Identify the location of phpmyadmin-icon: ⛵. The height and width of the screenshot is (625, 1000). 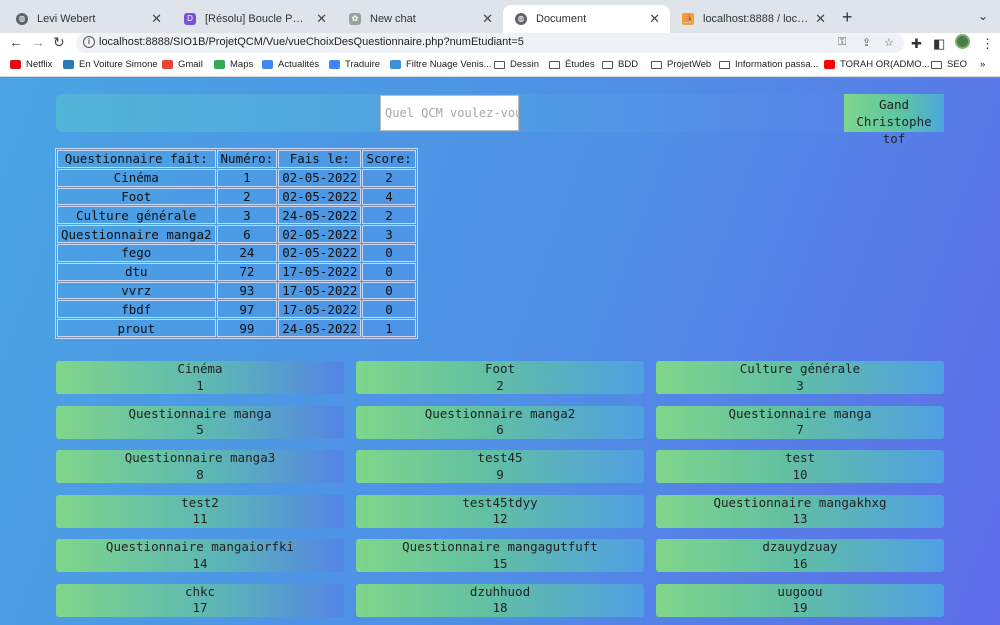
(688, 19).